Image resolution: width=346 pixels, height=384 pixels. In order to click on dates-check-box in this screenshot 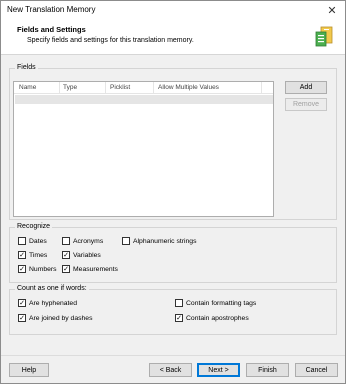, I will do `click(22, 241)`.